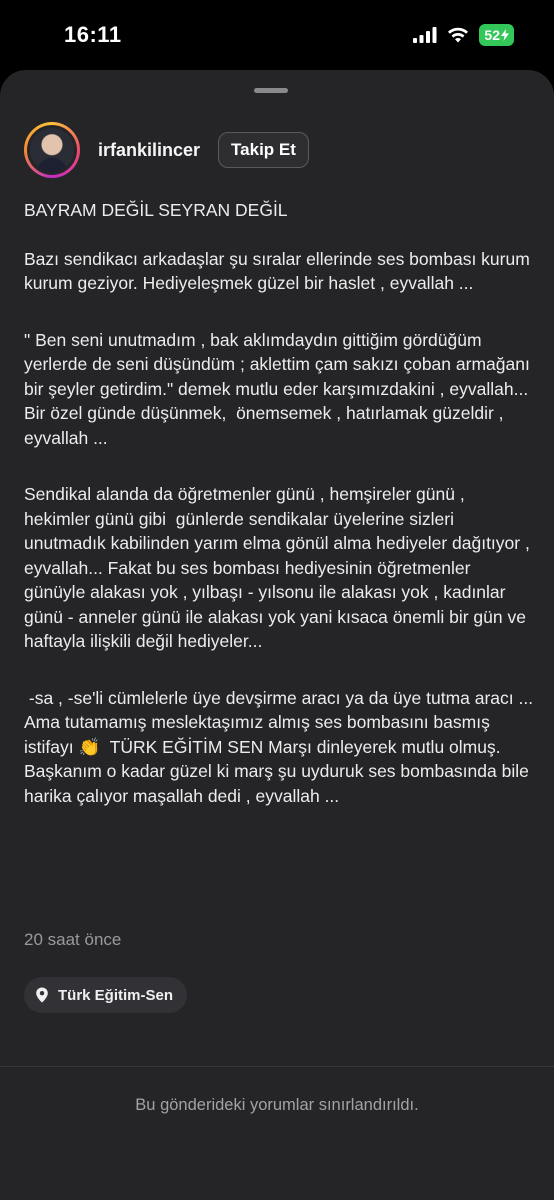  I want to click on avatar, so click(52, 150).